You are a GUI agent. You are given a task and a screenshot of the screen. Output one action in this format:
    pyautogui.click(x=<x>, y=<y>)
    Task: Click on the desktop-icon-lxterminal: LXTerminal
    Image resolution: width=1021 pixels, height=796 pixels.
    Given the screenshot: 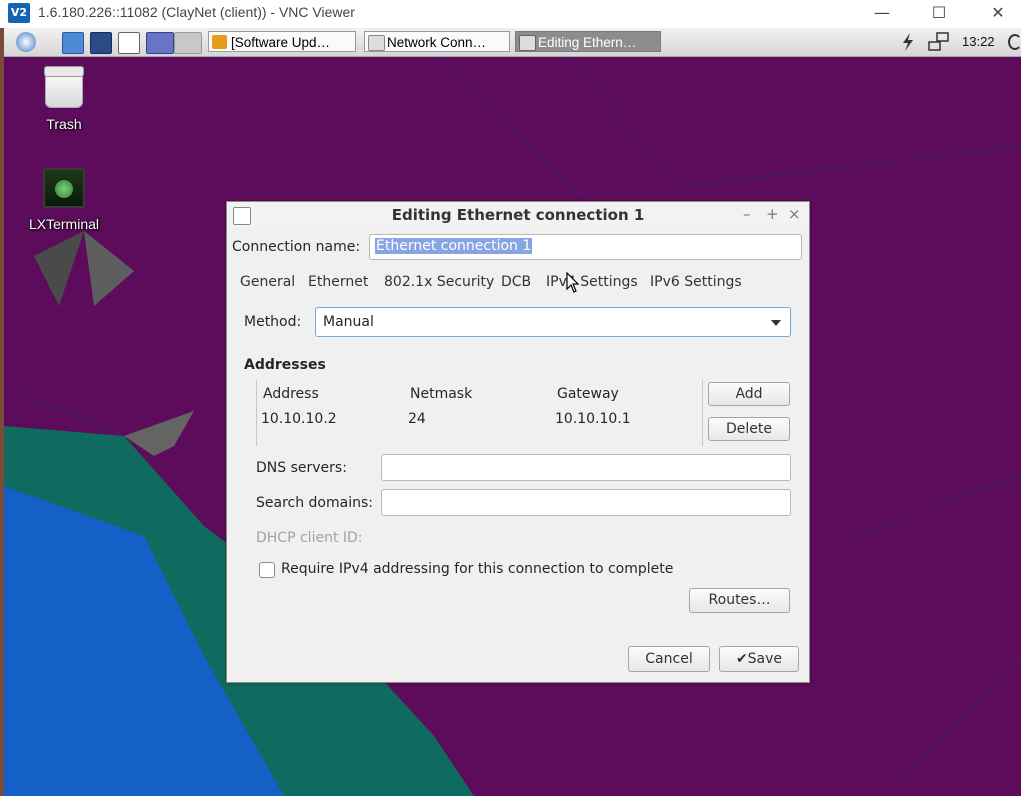 What is the action you would take?
    pyautogui.click(x=64, y=200)
    